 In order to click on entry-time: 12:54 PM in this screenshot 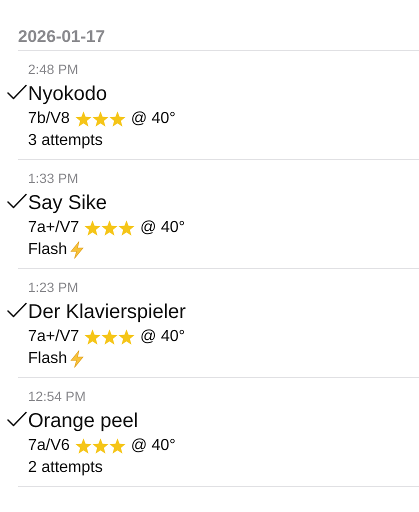, I will do `click(57, 397)`.